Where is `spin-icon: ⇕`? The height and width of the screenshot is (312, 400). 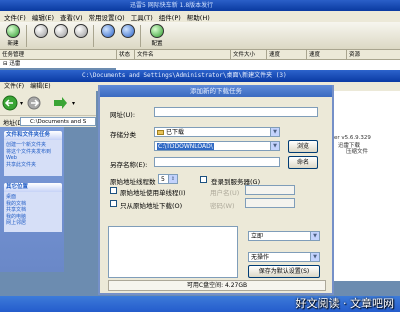 spin-icon: ⇕ is located at coordinates (172, 179).